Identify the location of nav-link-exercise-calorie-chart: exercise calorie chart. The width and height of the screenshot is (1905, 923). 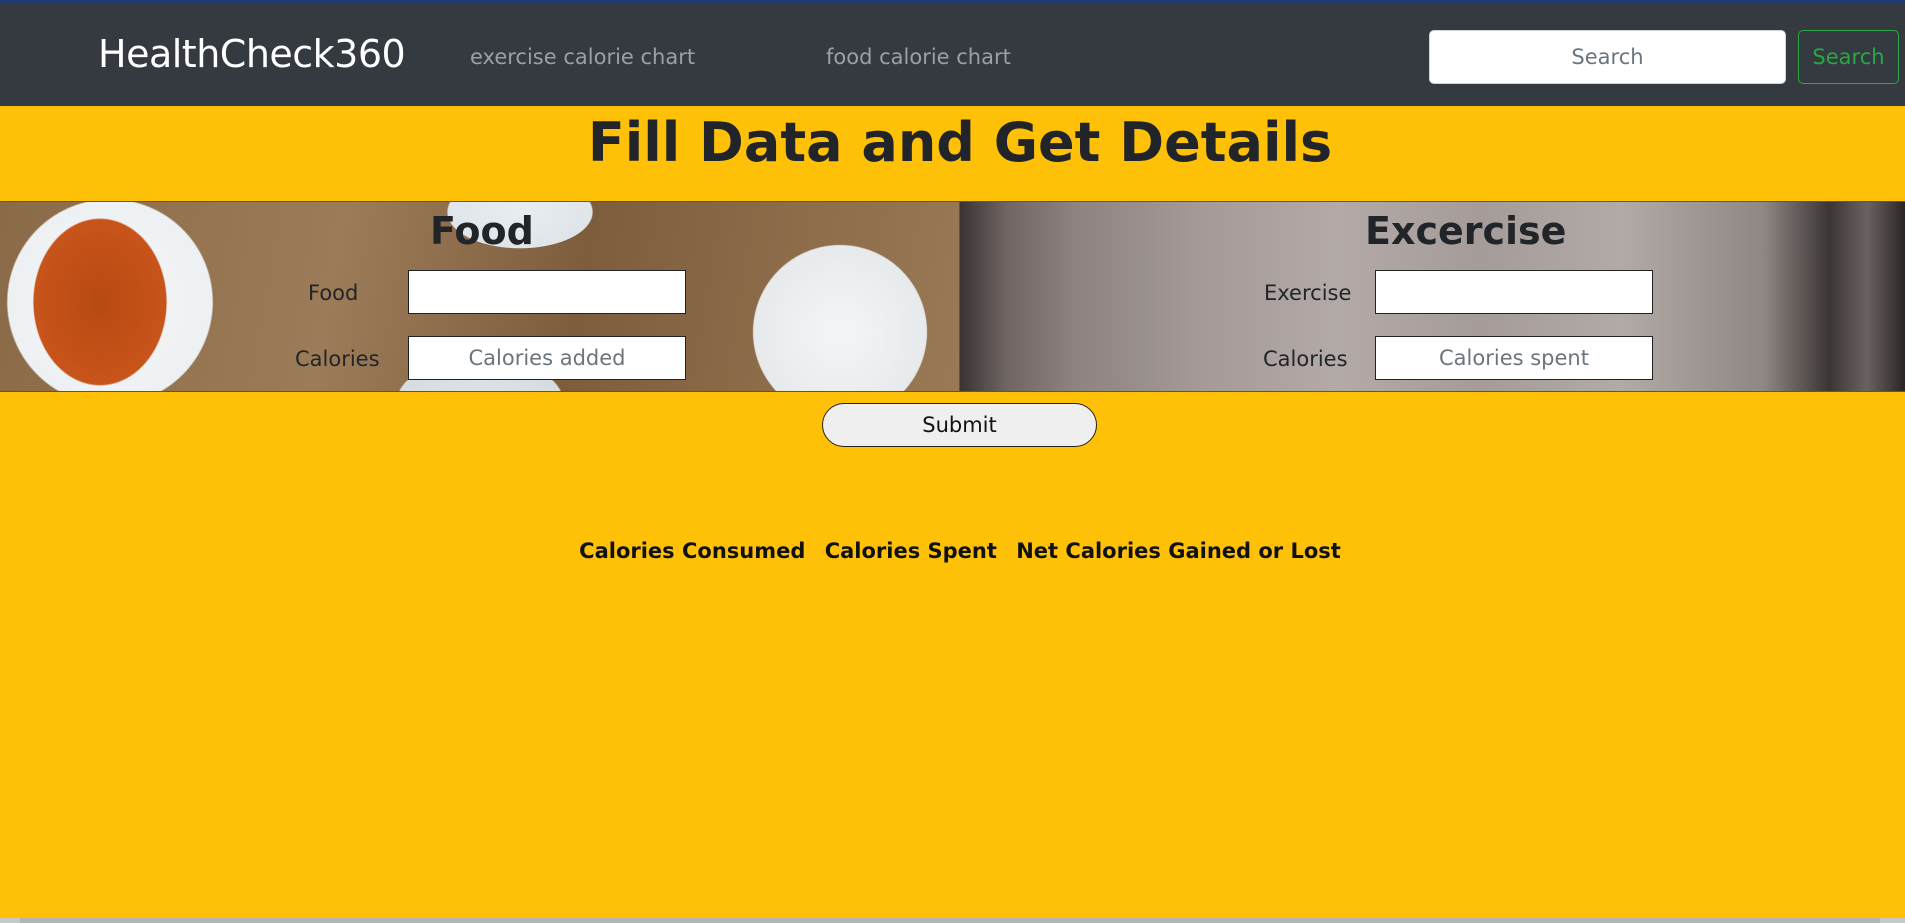
(582, 57).